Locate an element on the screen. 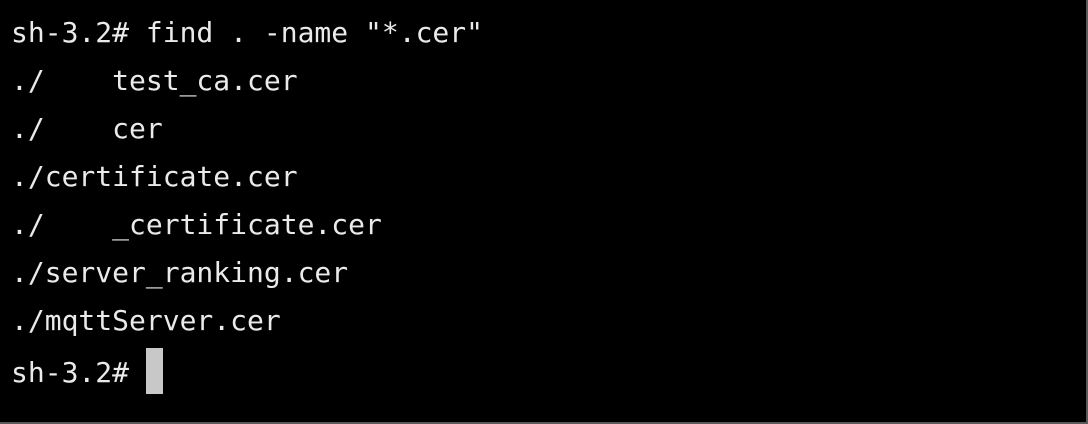 The height and width of the screenshot is (424, 1088). prompt-line: sh-3.2# is located at coordinates (548, 372).